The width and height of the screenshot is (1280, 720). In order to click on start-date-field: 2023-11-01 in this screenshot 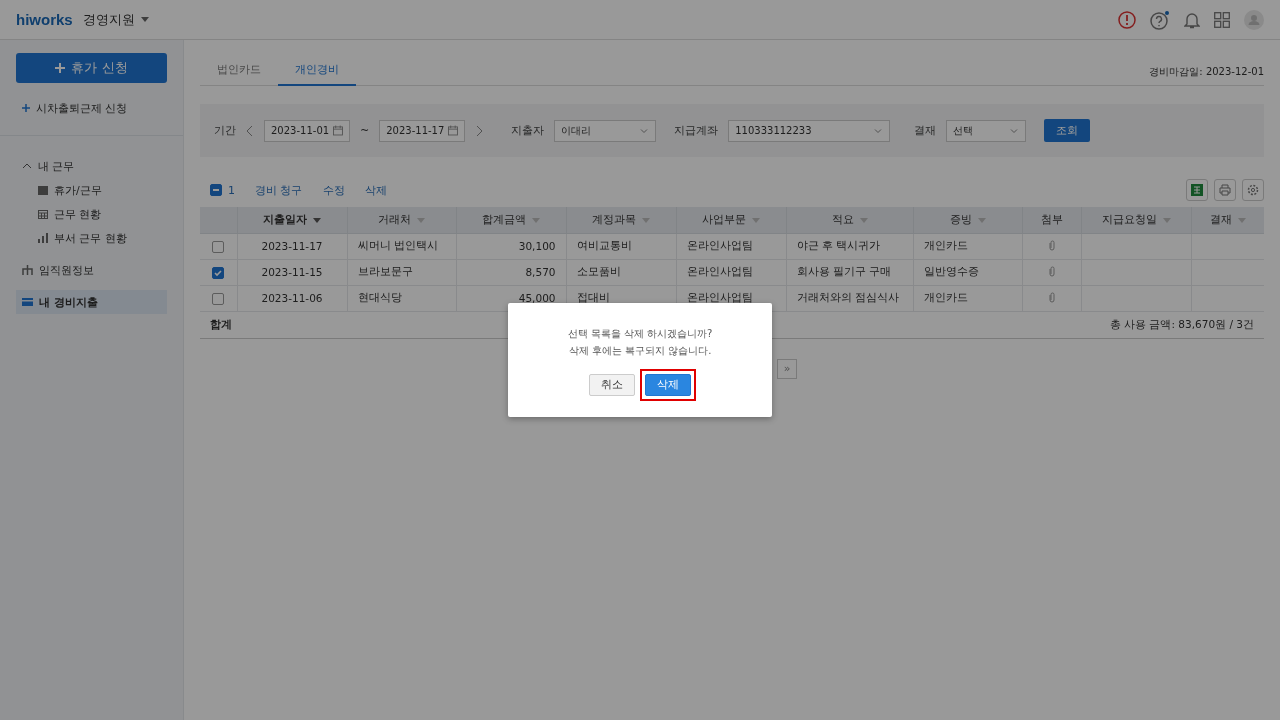, I will do `click(307, 130)`.